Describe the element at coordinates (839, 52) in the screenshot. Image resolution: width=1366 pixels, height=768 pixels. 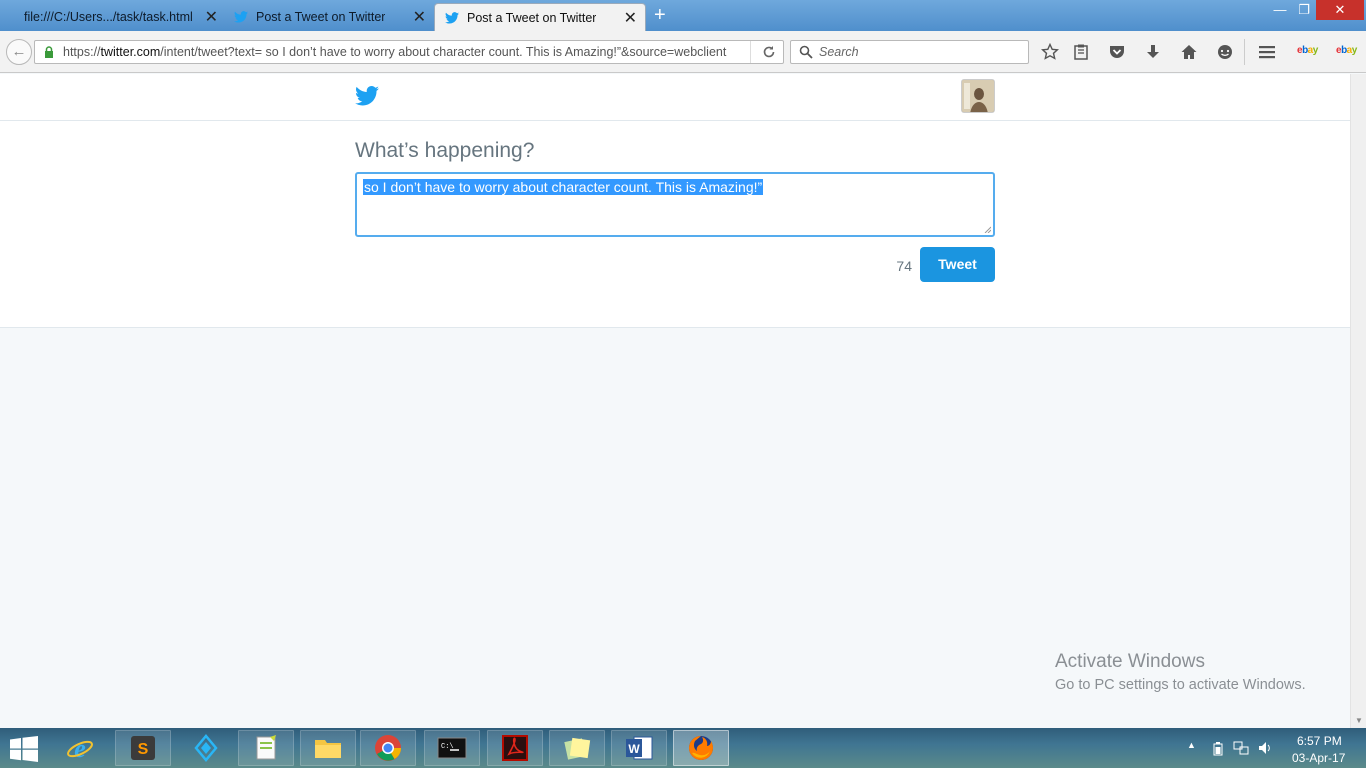
I see `search-placeholder: Search` at that location.